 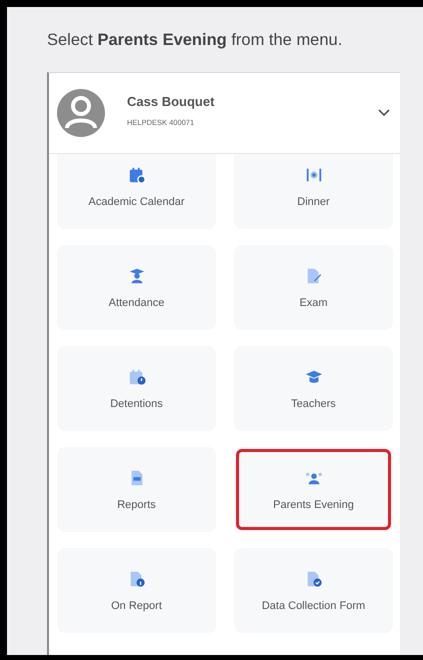 I want to click on chevron-down-icon, so click(x=384, y=113).